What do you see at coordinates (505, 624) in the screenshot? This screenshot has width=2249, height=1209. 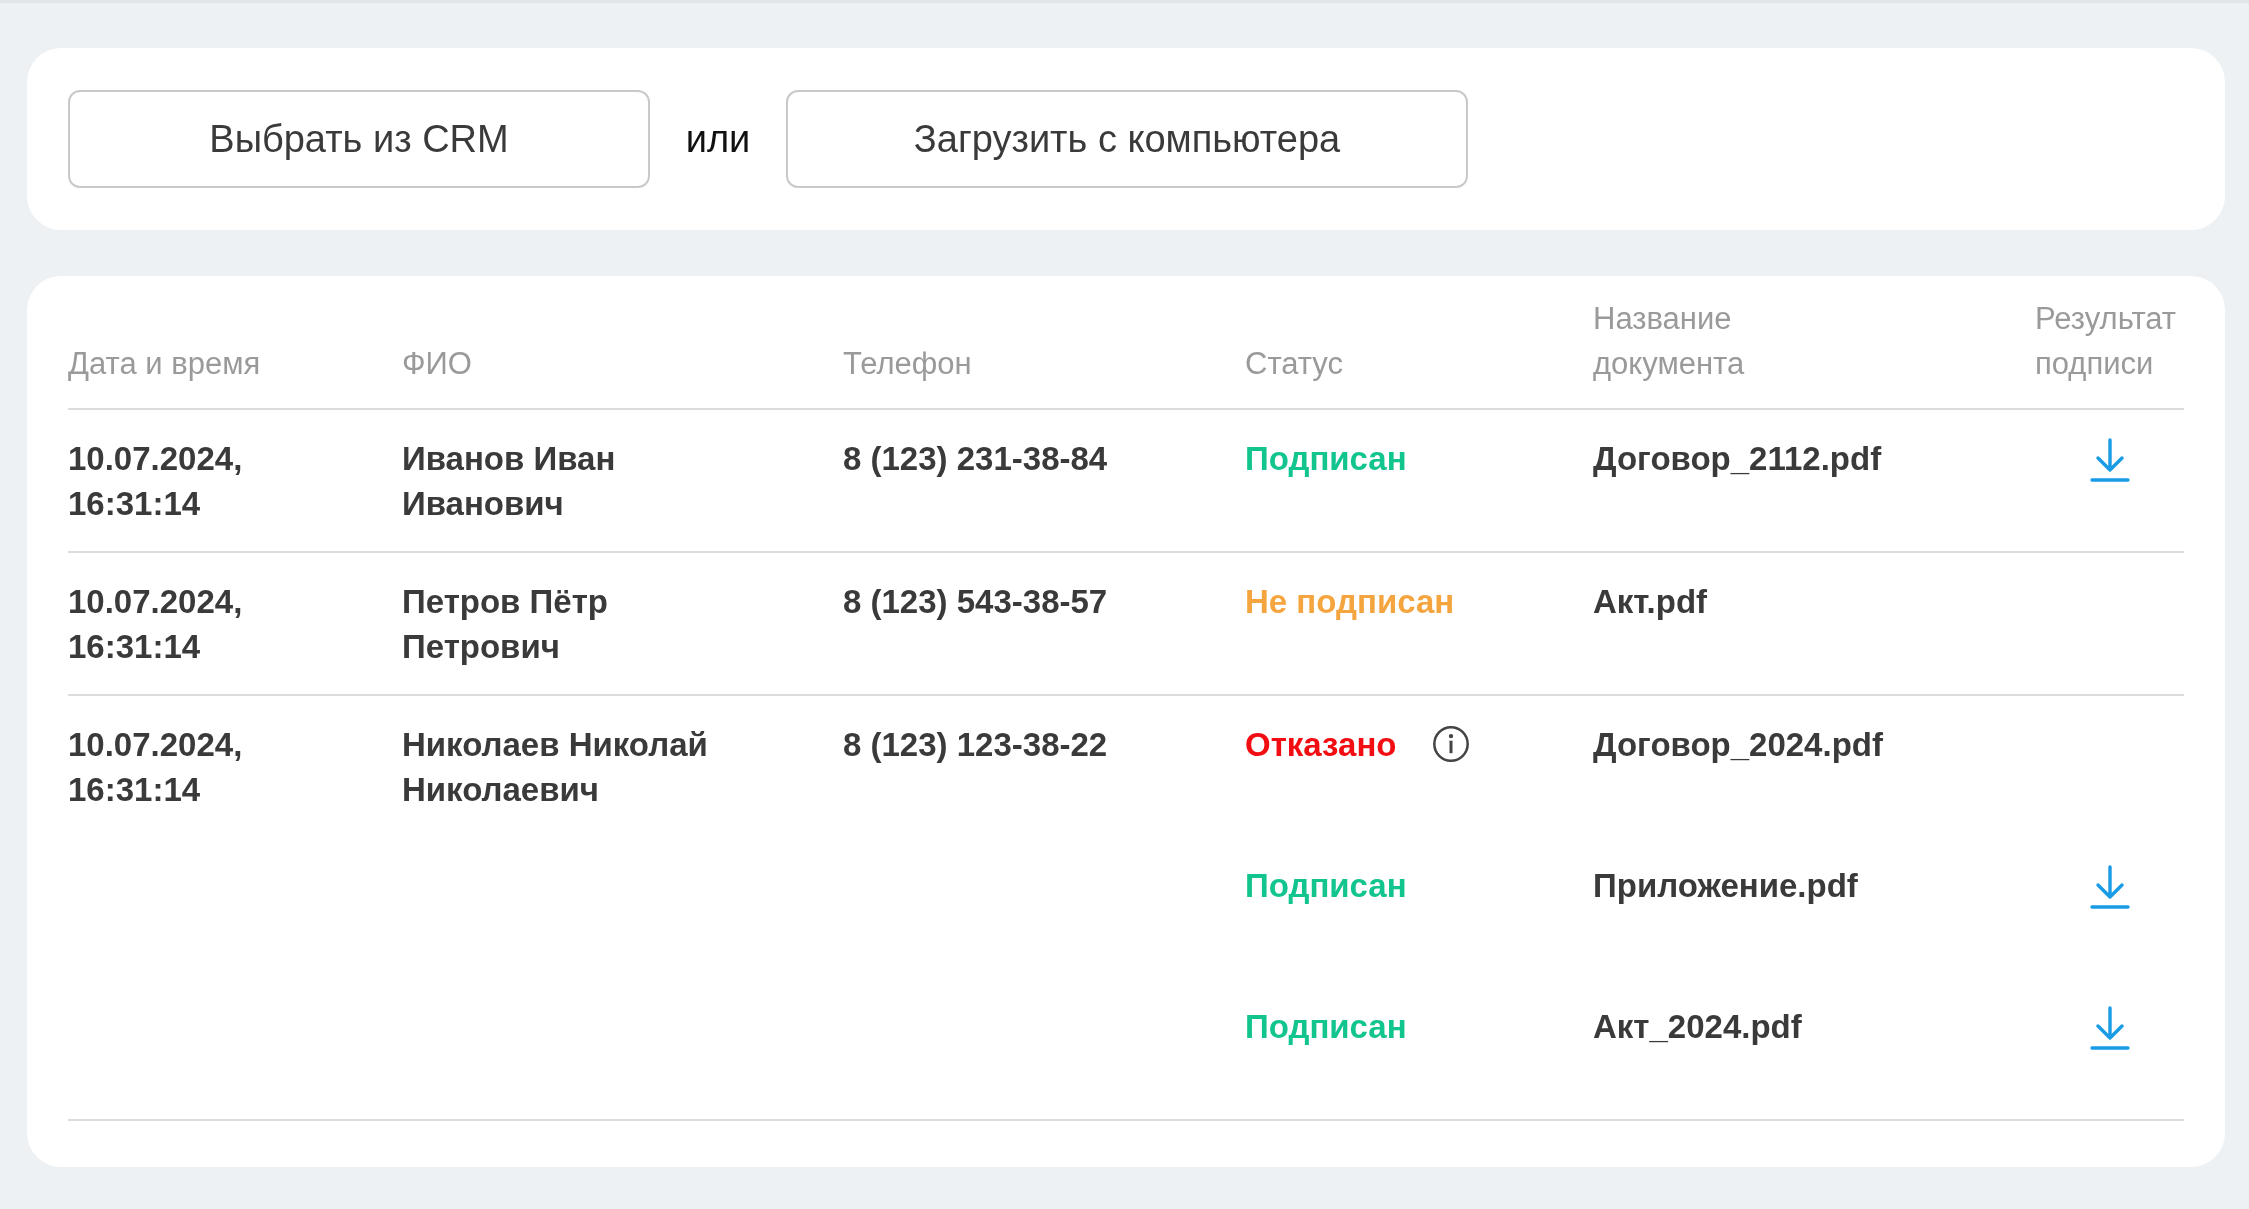 I see `table-cell-text: Петров Пётр Петрович` at bounding box center [505, 624].